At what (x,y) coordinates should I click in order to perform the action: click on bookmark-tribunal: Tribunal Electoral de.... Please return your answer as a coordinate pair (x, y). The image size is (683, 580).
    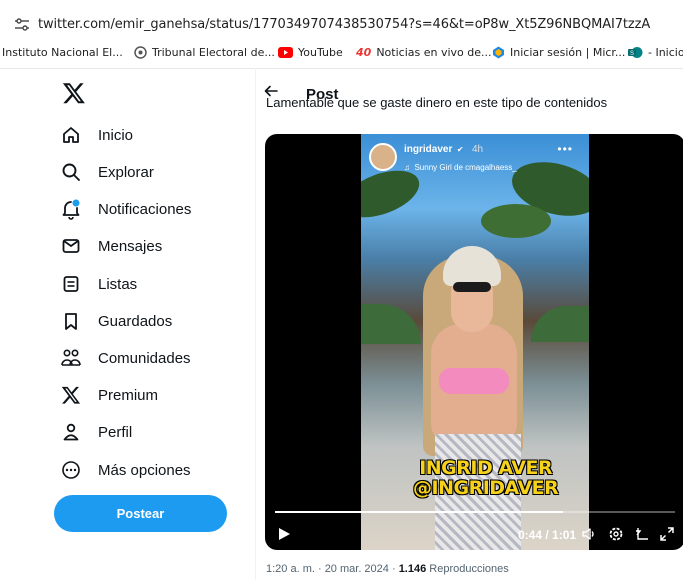
    Looking at the image, I should click on (204, 52).